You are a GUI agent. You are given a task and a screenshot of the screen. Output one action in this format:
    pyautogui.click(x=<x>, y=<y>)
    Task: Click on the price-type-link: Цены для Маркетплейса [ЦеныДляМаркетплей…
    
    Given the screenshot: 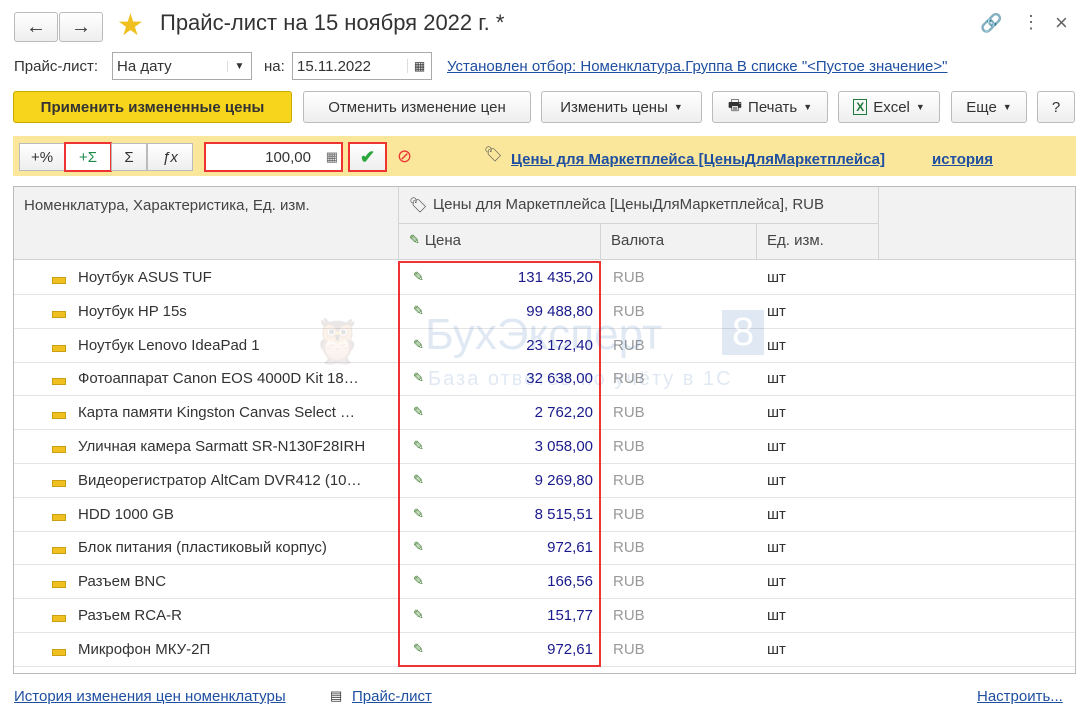 What is the action you would take?
    pyautogui.click(x=698, y=159)
    